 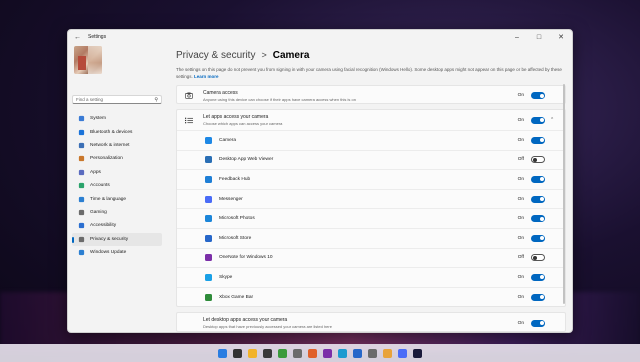 I want to click on app-name: Messenger, so click(x=231, y=199).